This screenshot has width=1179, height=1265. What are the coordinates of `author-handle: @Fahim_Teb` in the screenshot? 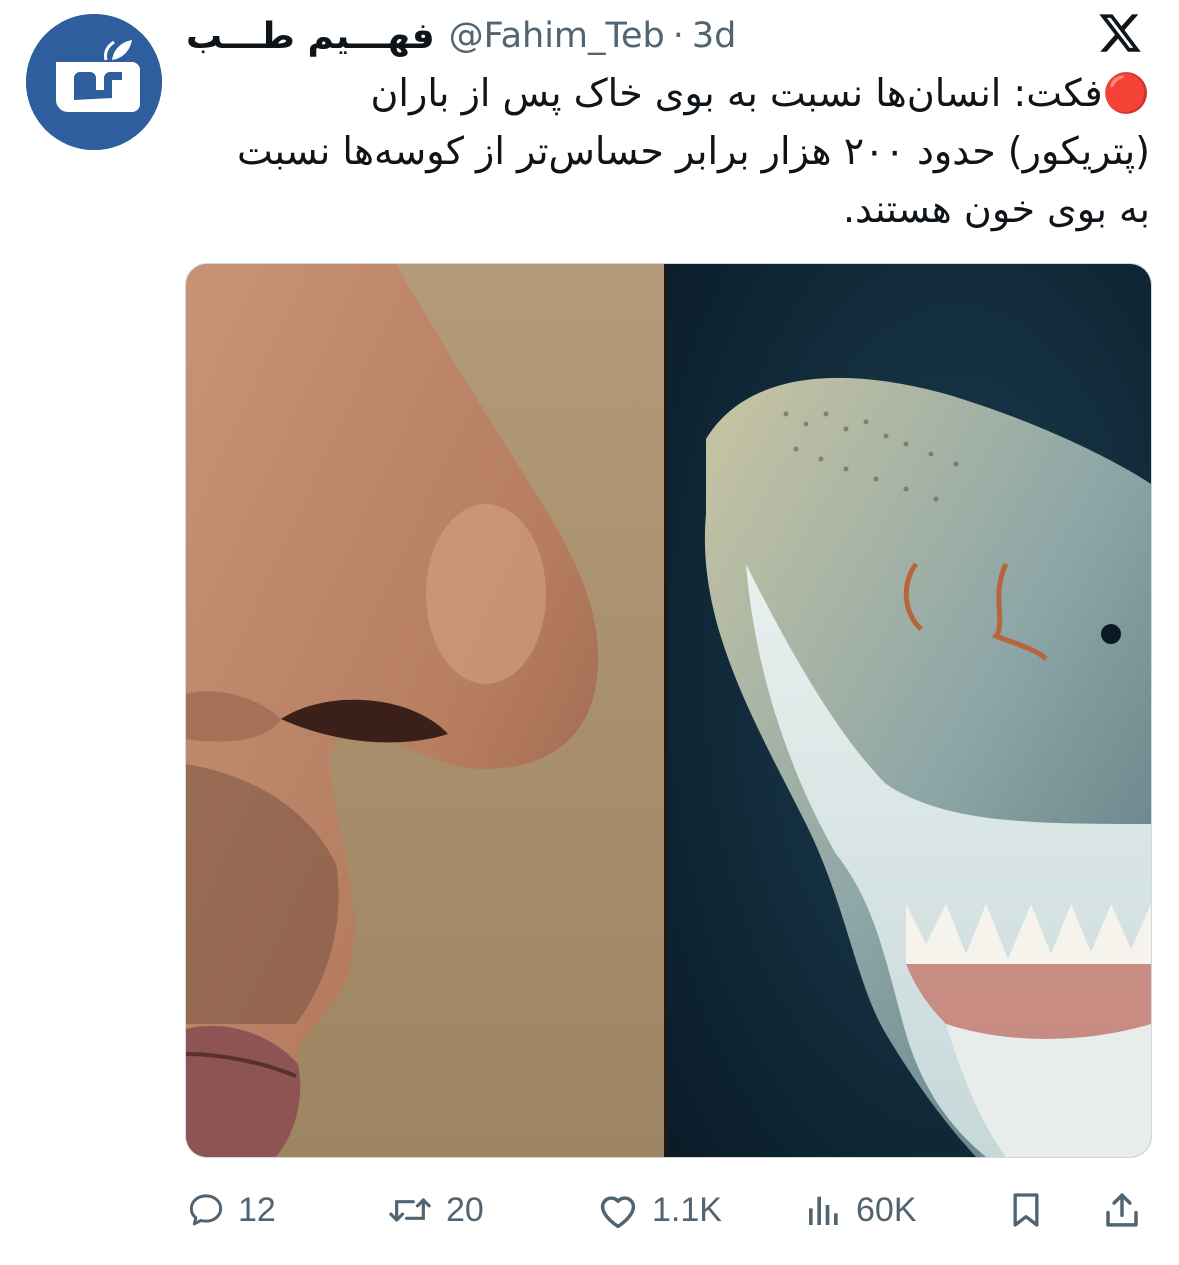 It's located at (557, 36).